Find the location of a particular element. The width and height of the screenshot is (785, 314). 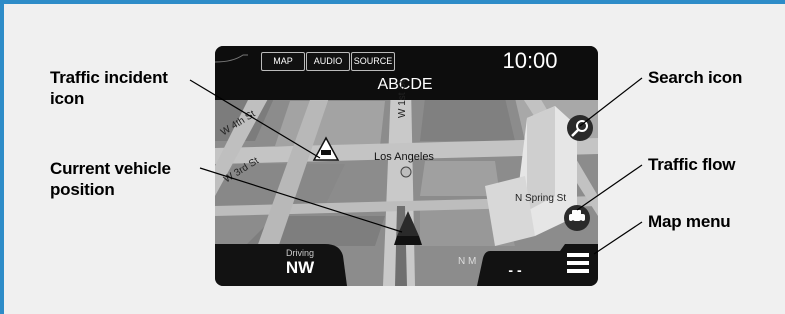

source-button: SOURCE is located at coordinates (373, 61).